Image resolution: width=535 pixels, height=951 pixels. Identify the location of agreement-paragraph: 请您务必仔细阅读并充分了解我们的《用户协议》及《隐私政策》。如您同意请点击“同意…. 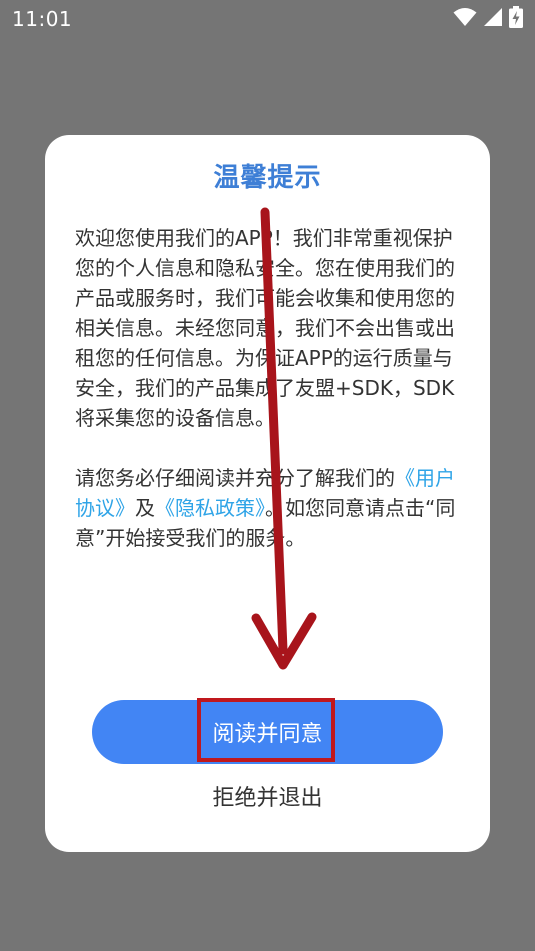
(269, 508).